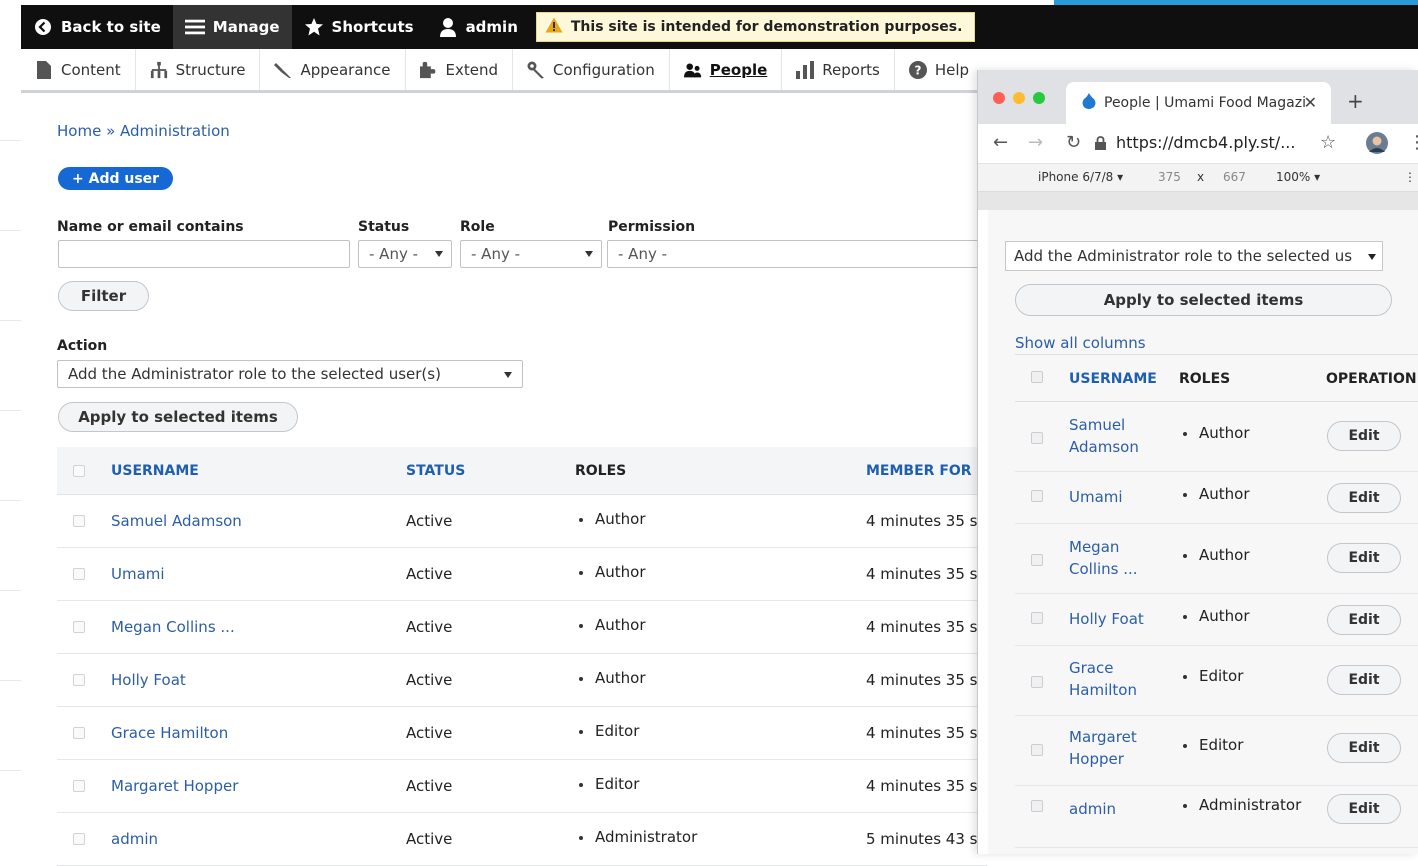 The height and width of the screenshot is (866, 1418). Describe the element at coordinates (1035, 142) in the screenshot. I see `forward-arrow-icon: →` at that location.